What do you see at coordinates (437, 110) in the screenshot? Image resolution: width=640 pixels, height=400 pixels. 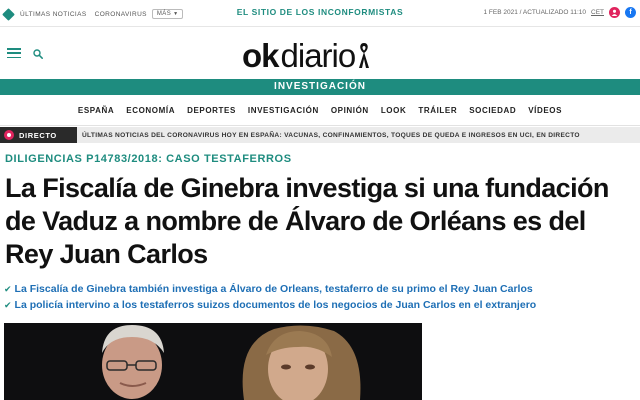 I see `nav-item-trailer: TRÁILER` at bounding box center [437, 110].